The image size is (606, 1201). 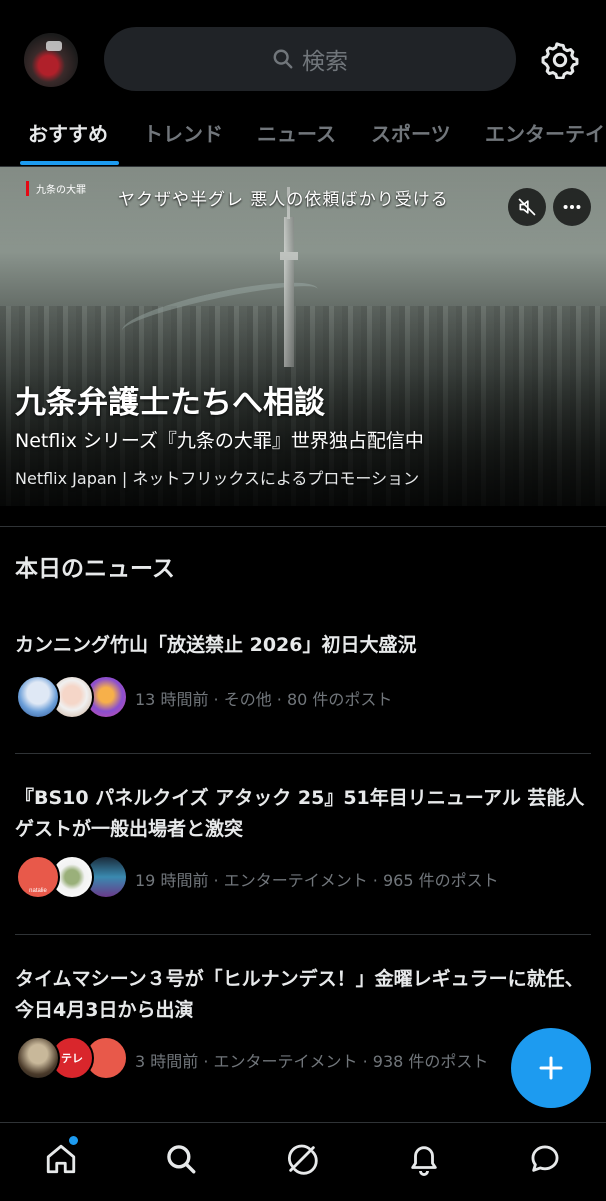 What do you see at coordinates (95, 569) in the screenshot?
I see `section-title: 本日のニュース` at bounding box center [95, 569].